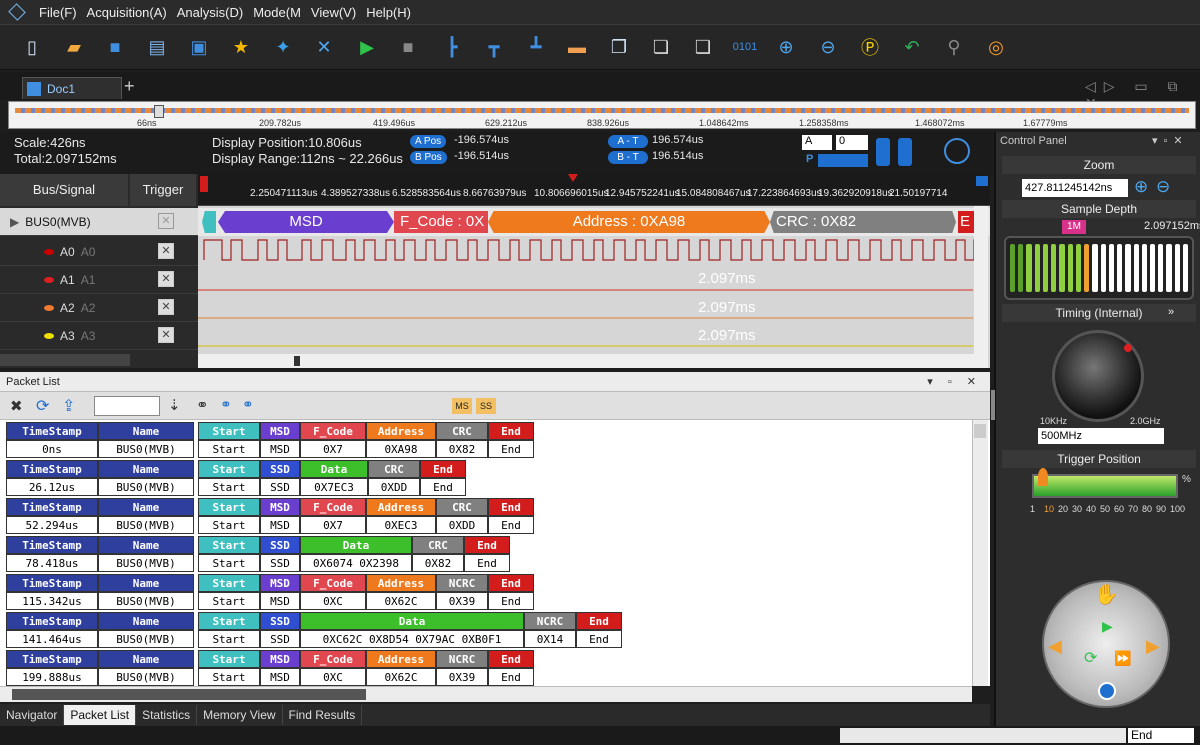 This screenshot has width=1200, height=745. I want to click on packet-value-cell: 0X82, so click(438, 563).